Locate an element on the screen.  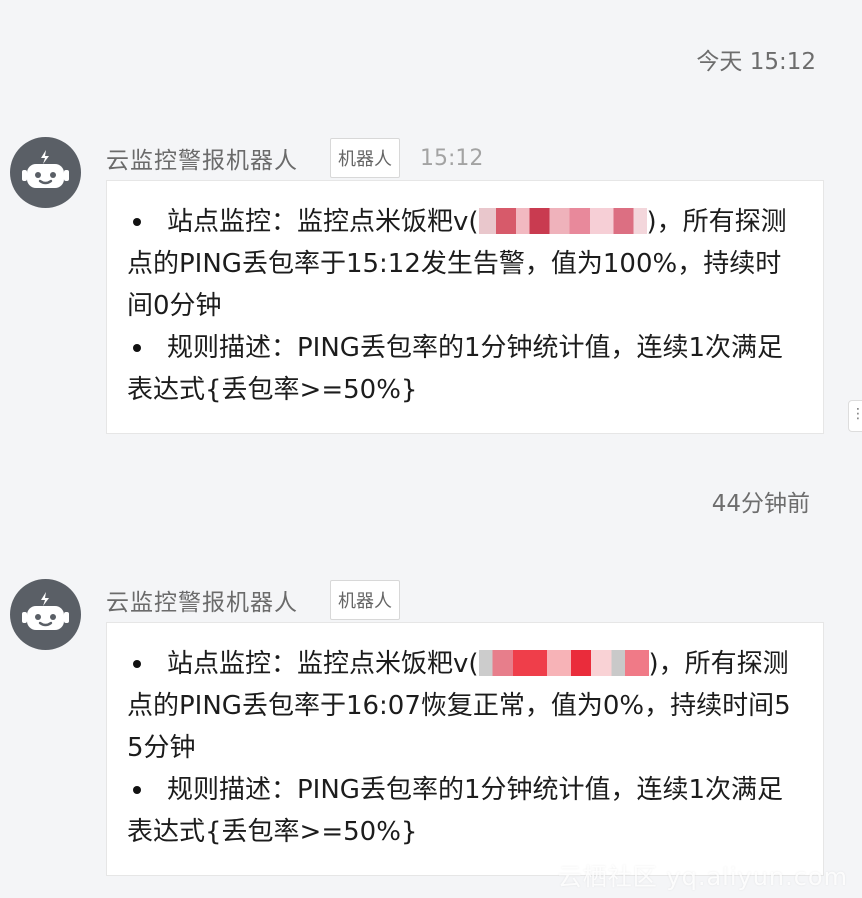
timestamp-divider: 44分钟前 is located at coordinates (760, 504).